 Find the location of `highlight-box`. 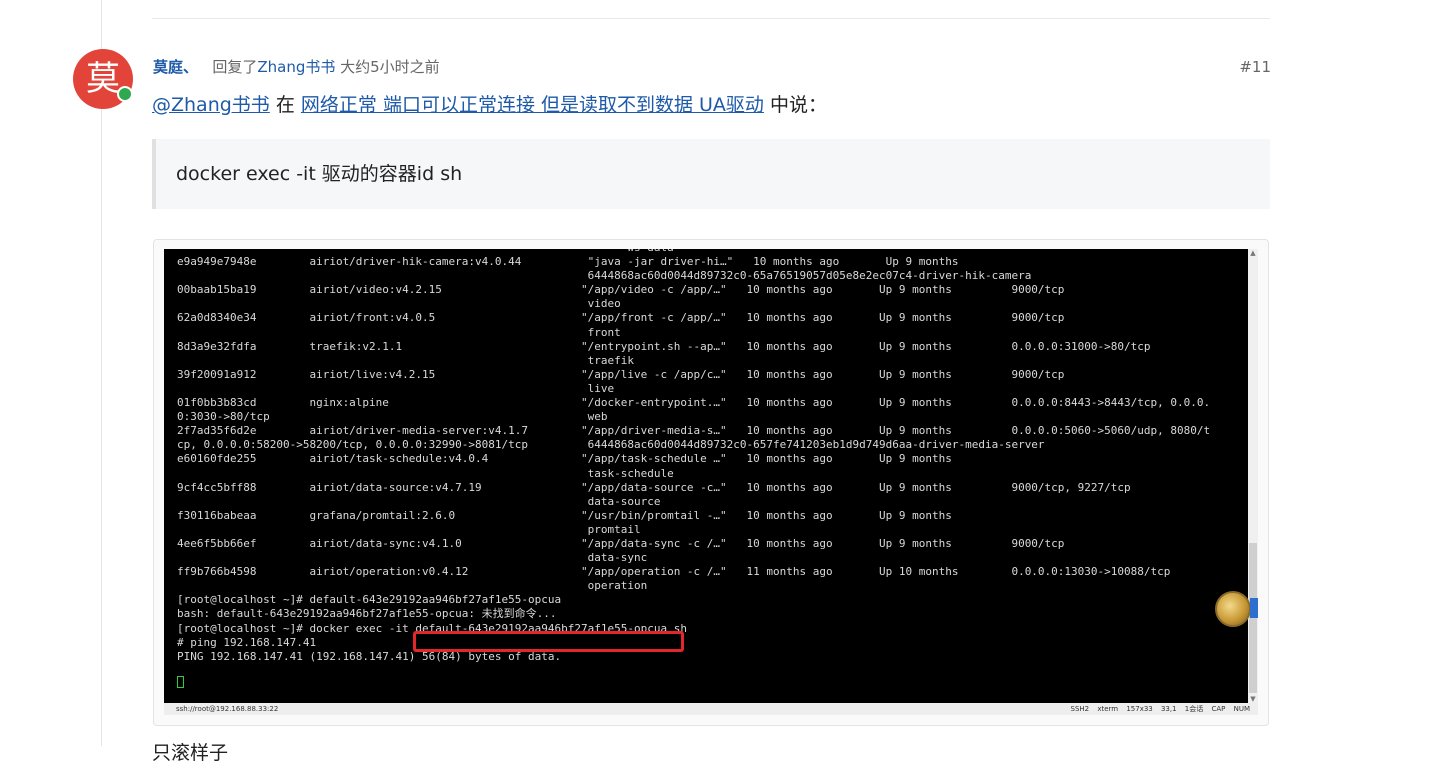

highlight-box is located at coordinates (548, 641).